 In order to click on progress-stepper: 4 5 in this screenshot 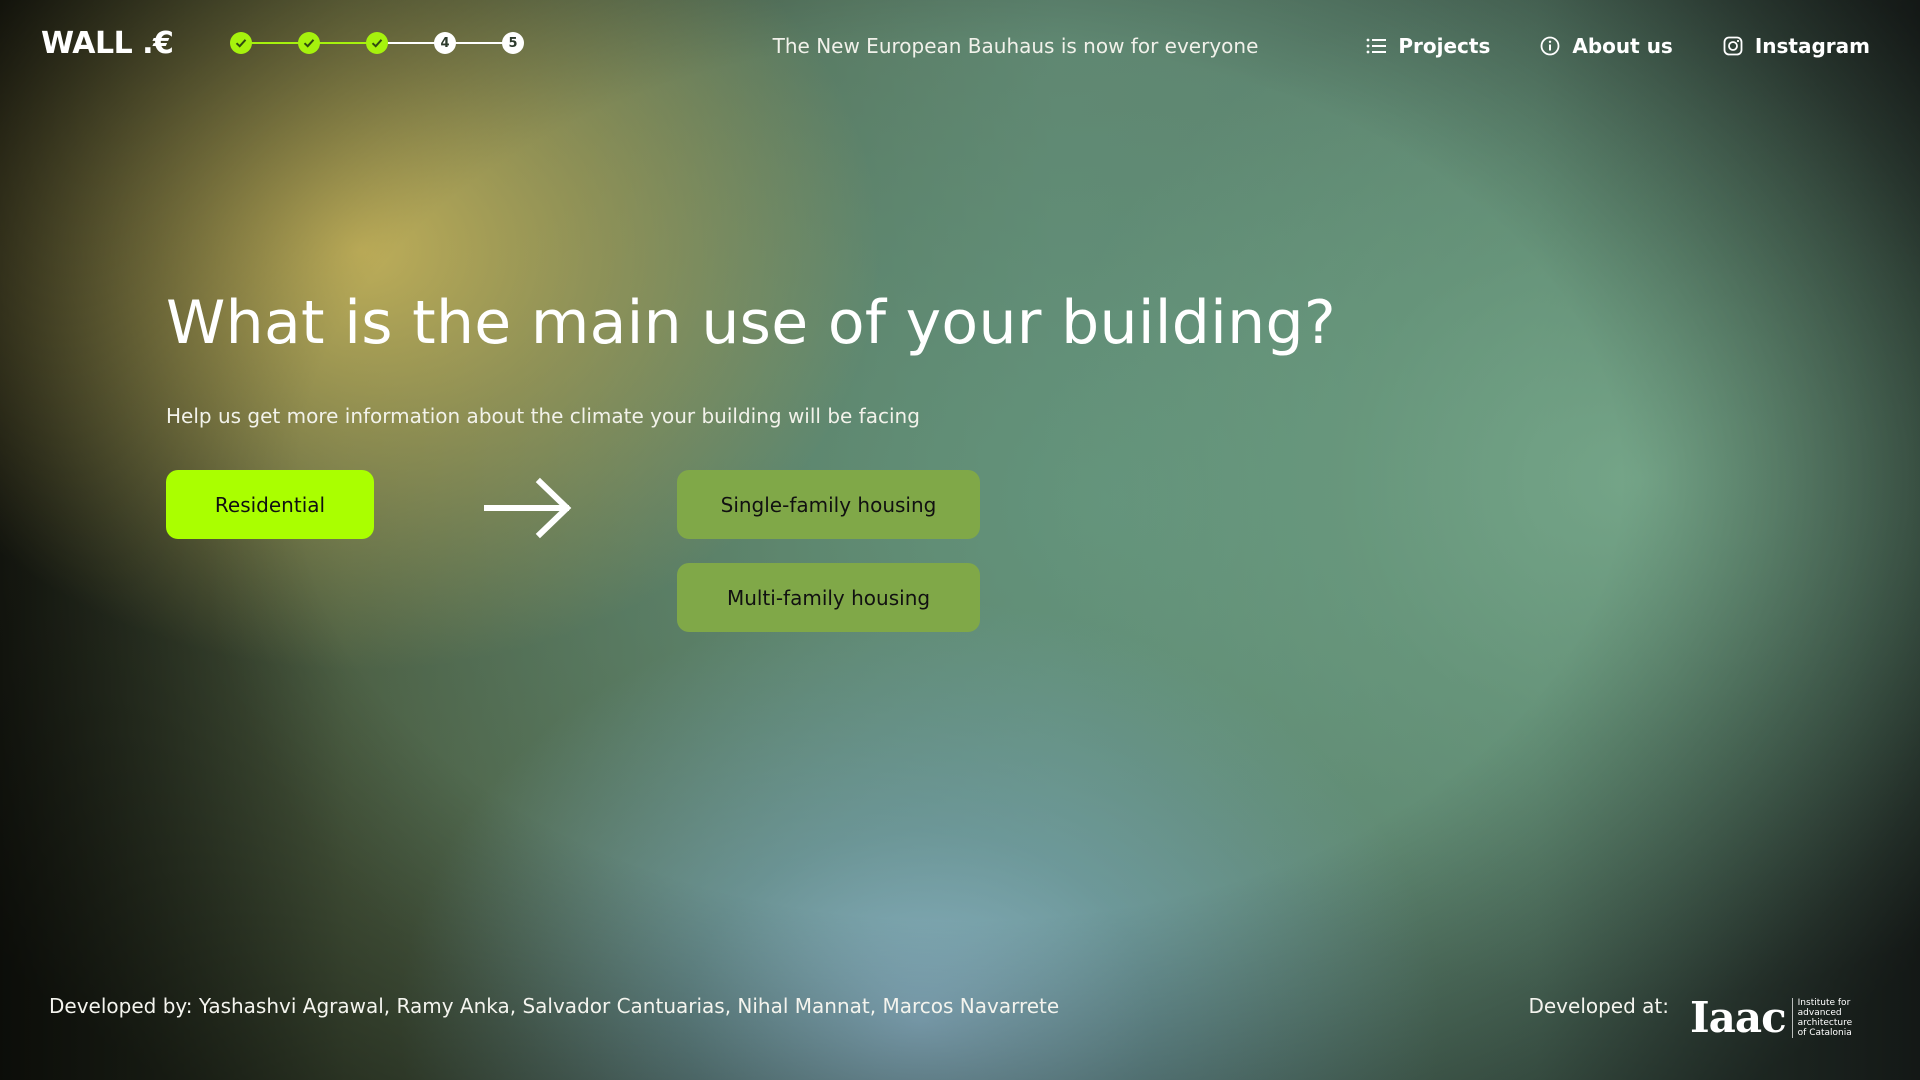, I will do `click(377, 43)`.